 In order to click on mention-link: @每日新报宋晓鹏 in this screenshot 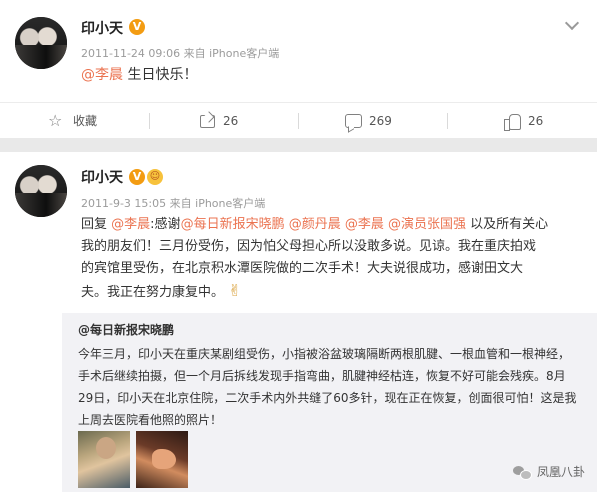, I will do `click(233, 224)`.